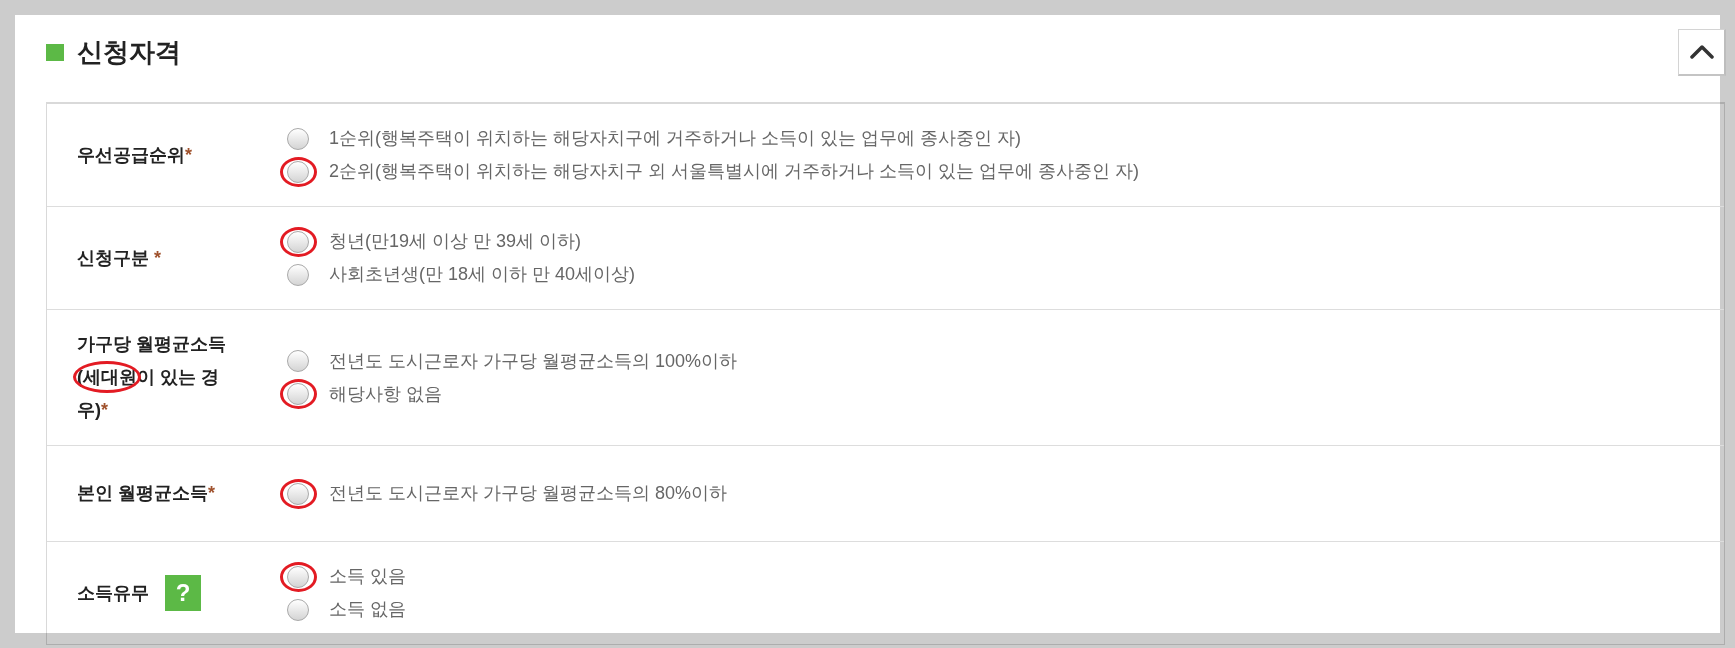  What do you see at coordinates (55, 52) in the screenshot?
I see `square-bullet-icon` at bounding box center [55, 52].